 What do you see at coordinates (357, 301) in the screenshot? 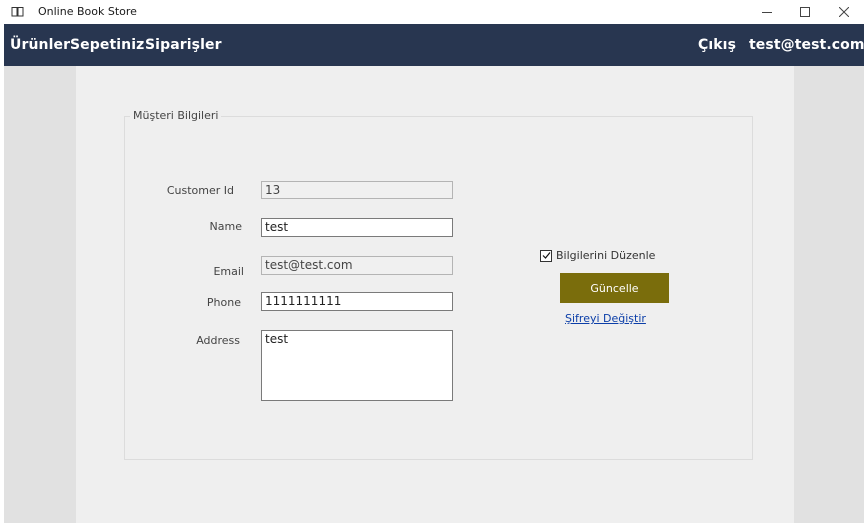
I see `phone-field: 1111111111` at bounding box center [357, 301].